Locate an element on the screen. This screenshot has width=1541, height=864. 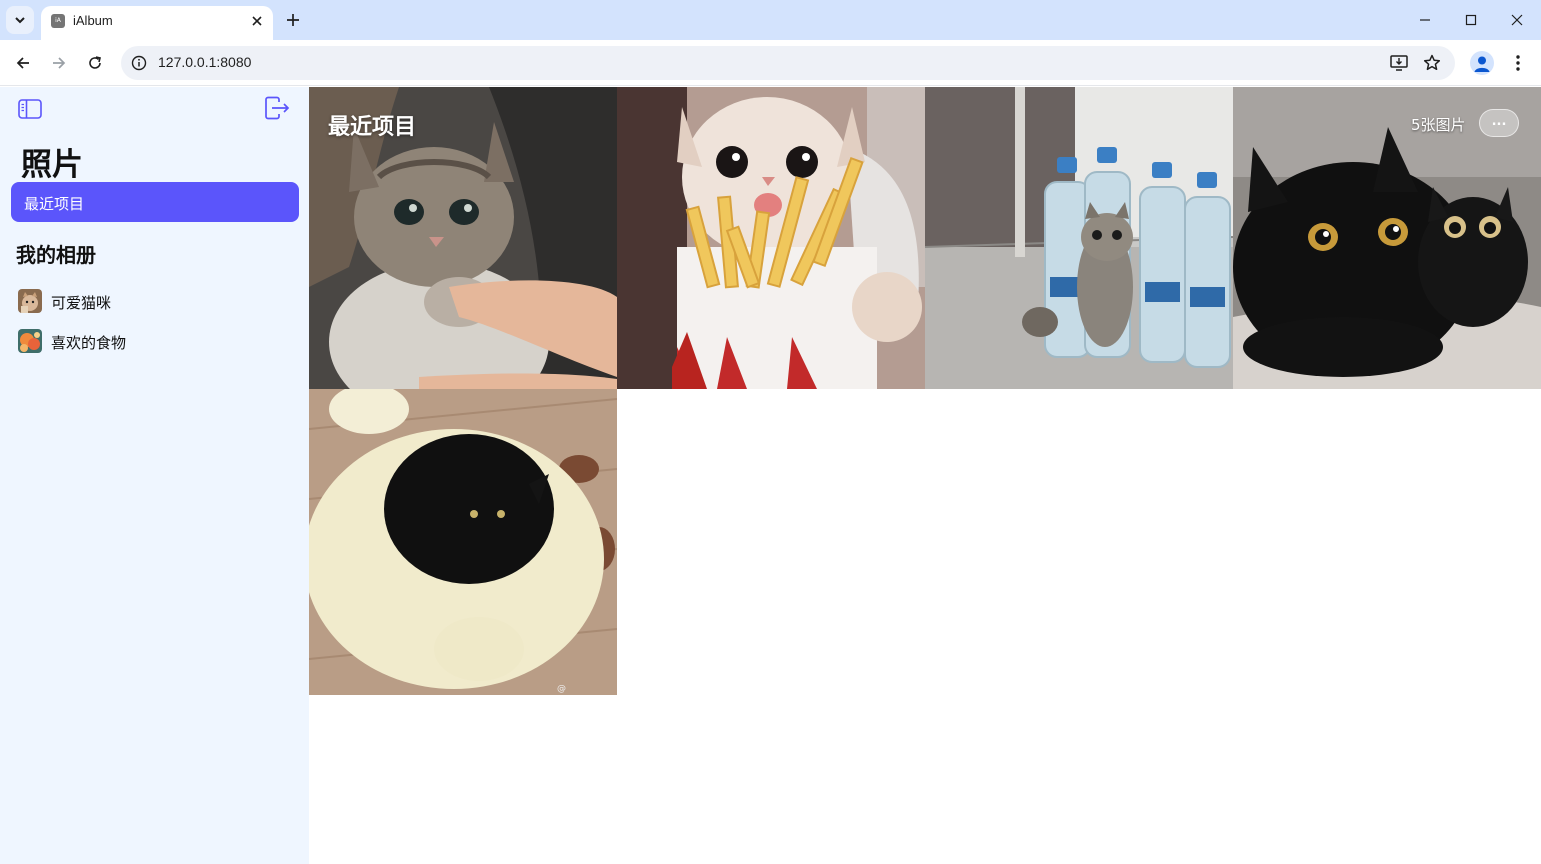
browser-toolbar: 127.0.0.1:8080 is located at coordinates (770, 63).